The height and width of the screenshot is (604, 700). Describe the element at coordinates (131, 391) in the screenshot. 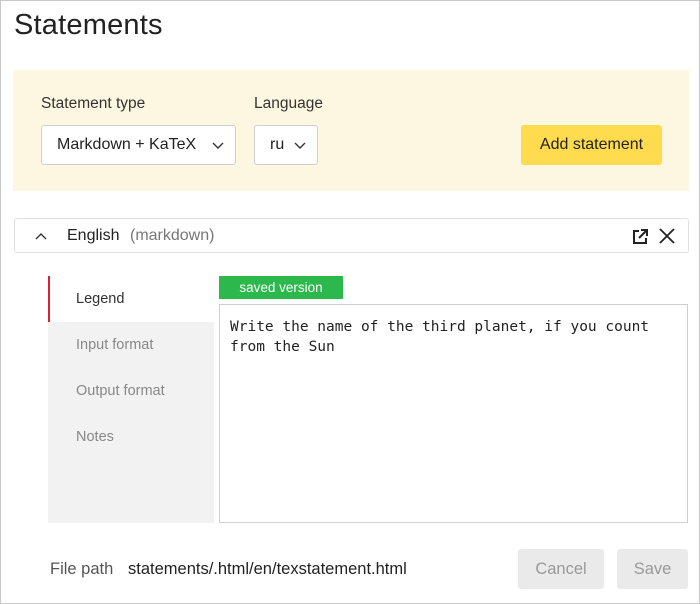

I see `tab-output-format: Output format` at that location.